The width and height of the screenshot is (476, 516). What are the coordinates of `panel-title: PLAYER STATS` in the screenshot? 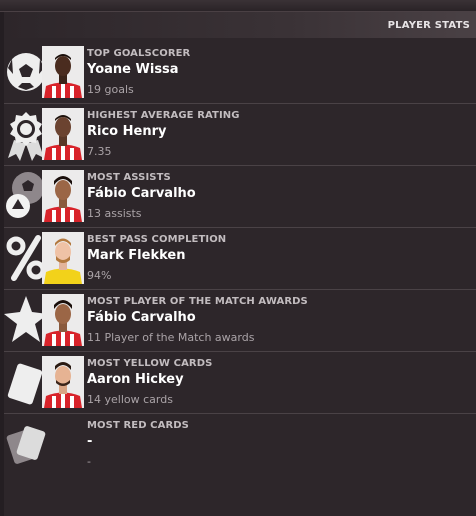 It's located at (428, 25).